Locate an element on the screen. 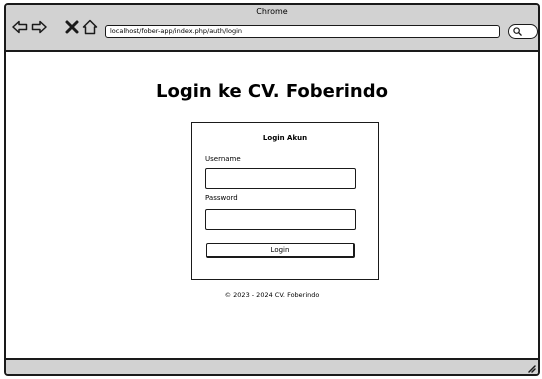 The width and height of the screenshot is (542, 379). home-icon is located at coordinates (90, 27).